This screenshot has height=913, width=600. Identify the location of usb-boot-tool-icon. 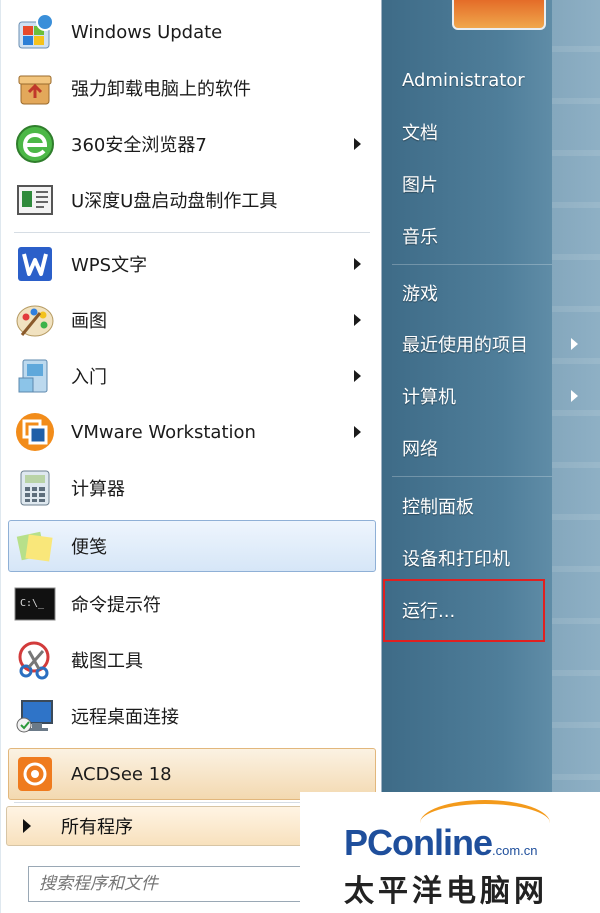
(35, 200).